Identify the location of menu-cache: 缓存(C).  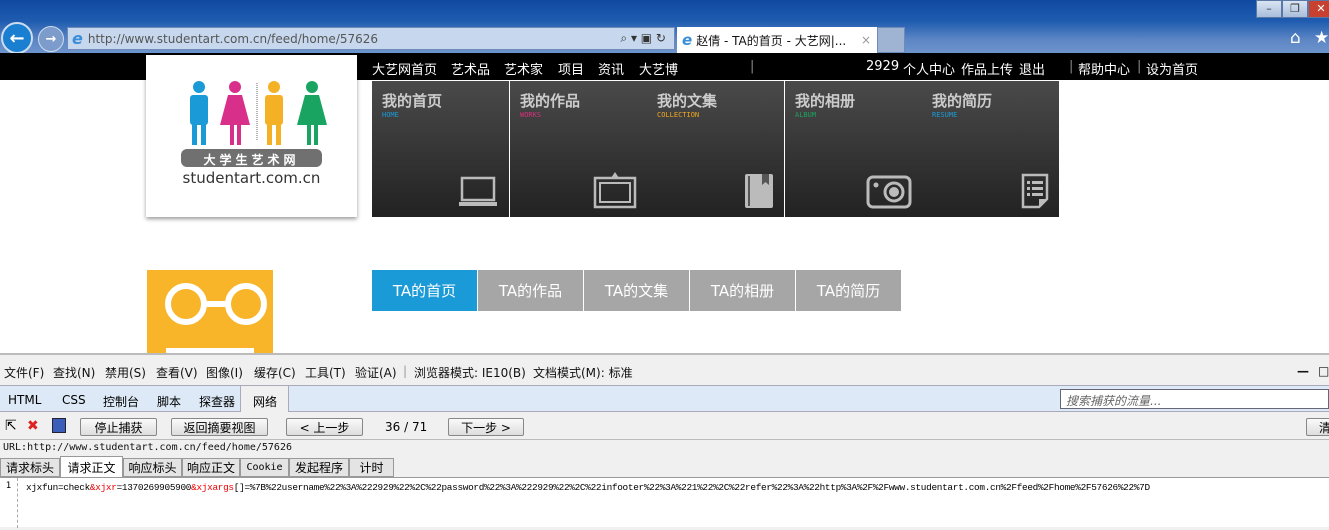
(275, 372).